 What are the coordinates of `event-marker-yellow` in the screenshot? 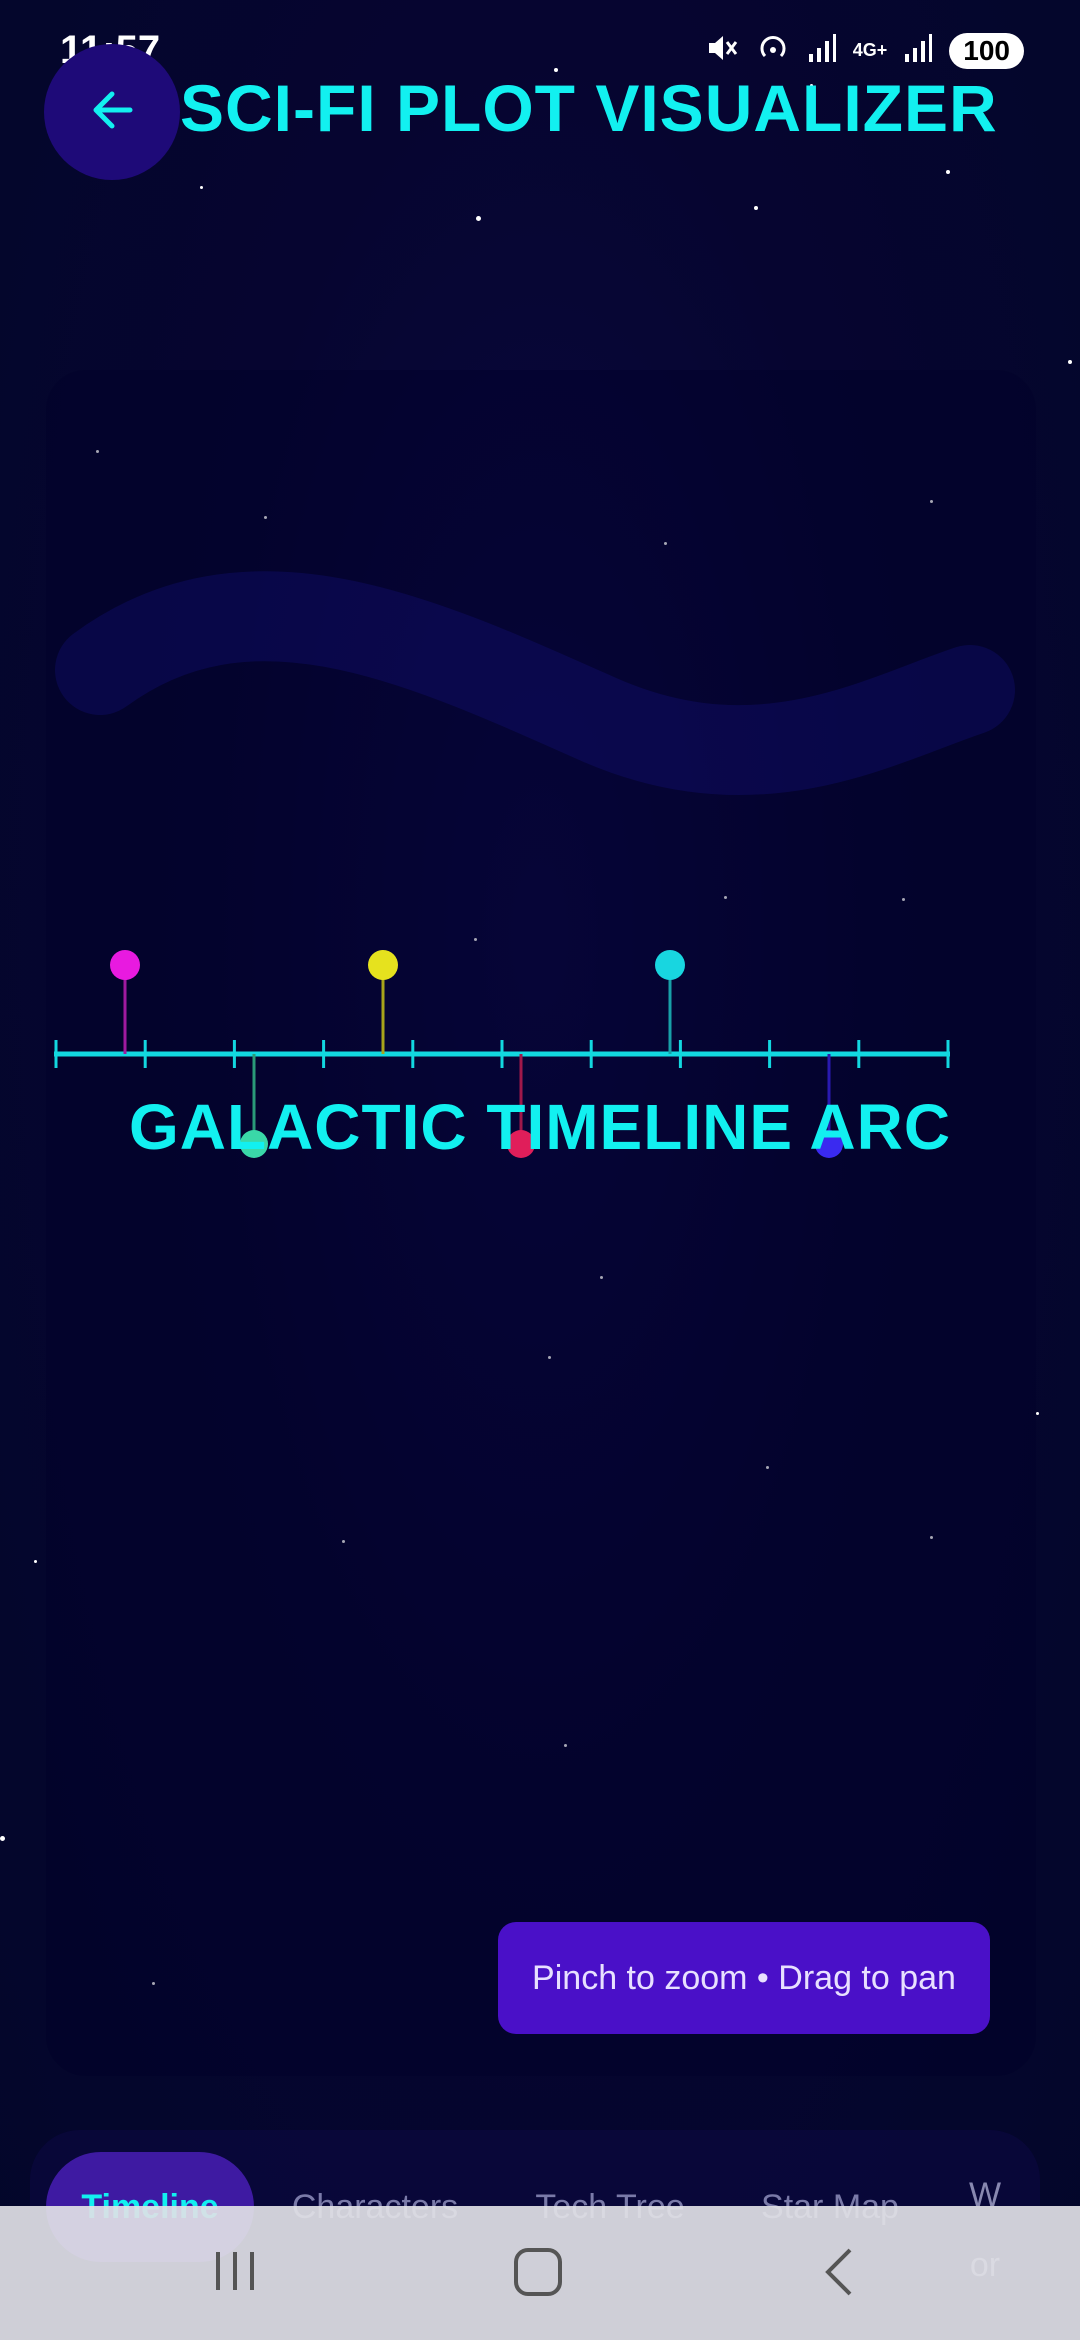 It's located at (383, 1002).